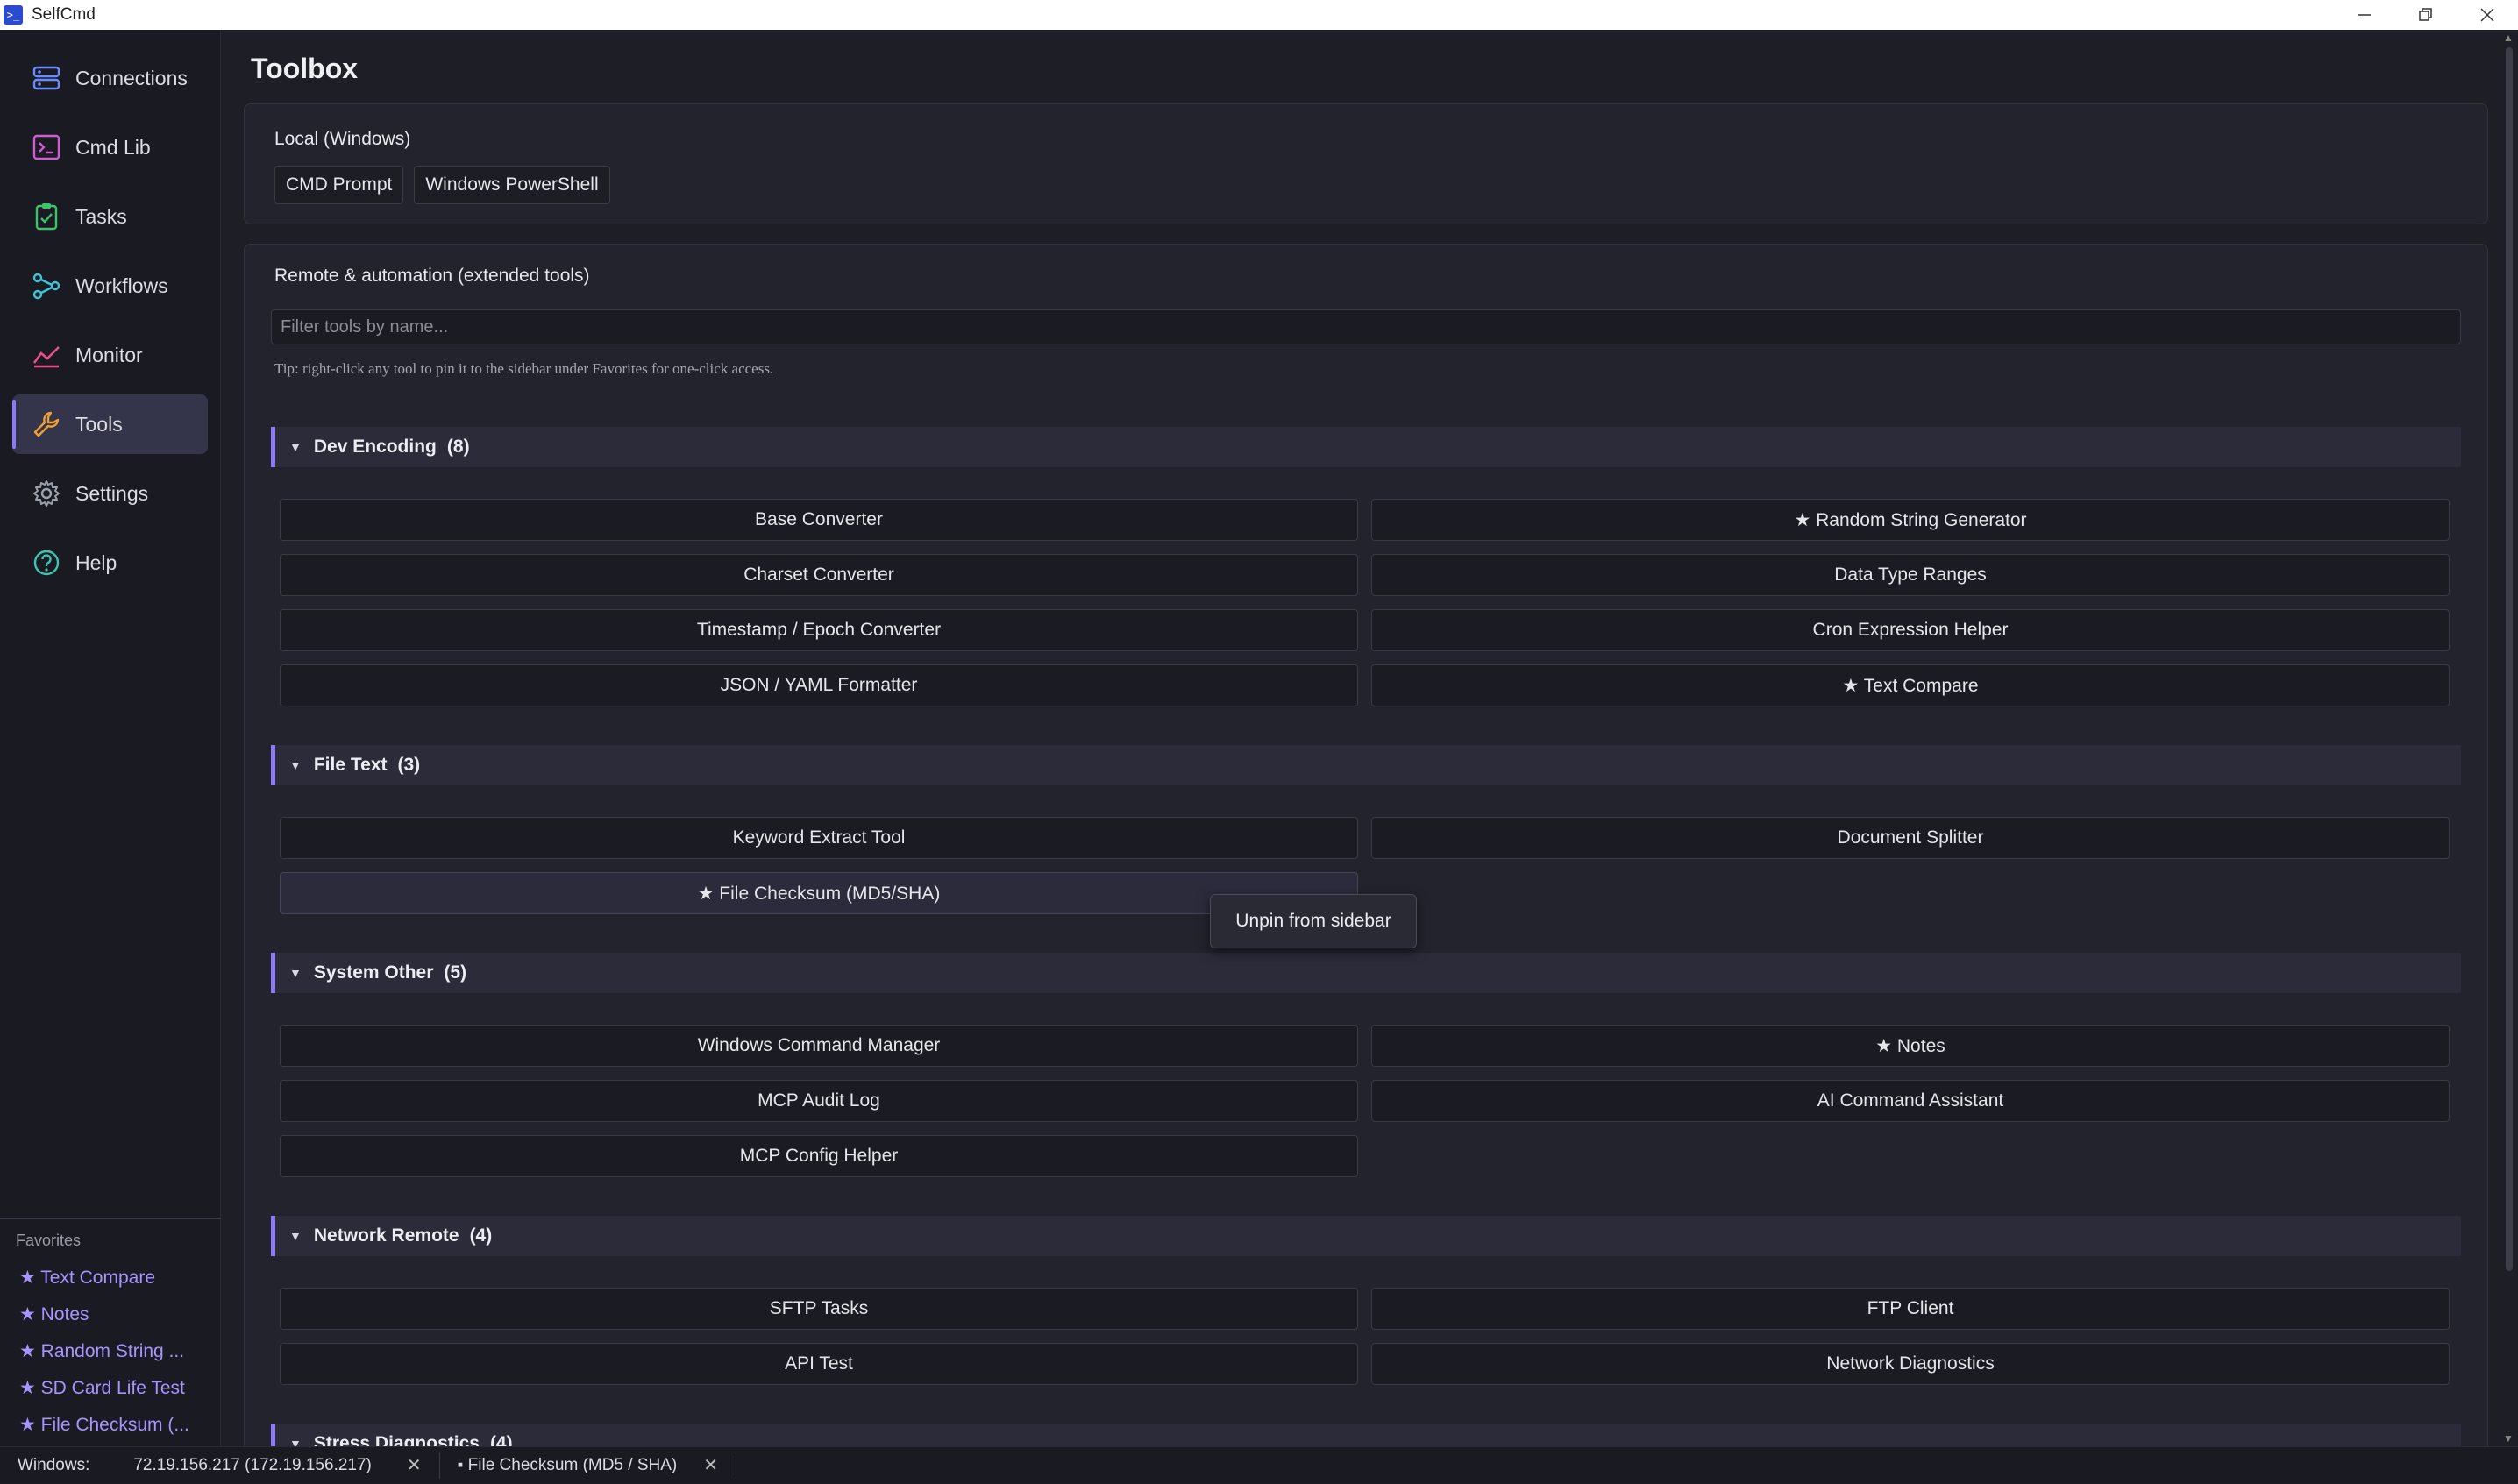 This screenshot has height=1484, width=2518. Describe the element at coordinates (1366, 326) in the screenshot. I see `filter-tools-input` at that location.